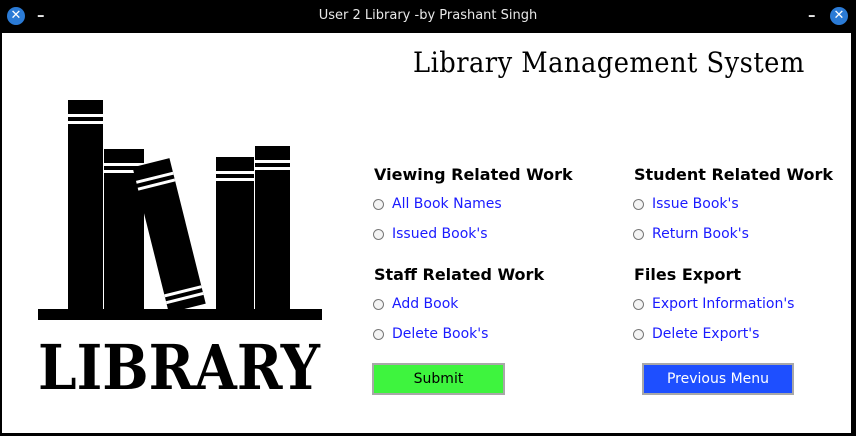 This screenshot has width=856, height=436. I want to click on option-export-information: Export Information's, so click(713, 304).